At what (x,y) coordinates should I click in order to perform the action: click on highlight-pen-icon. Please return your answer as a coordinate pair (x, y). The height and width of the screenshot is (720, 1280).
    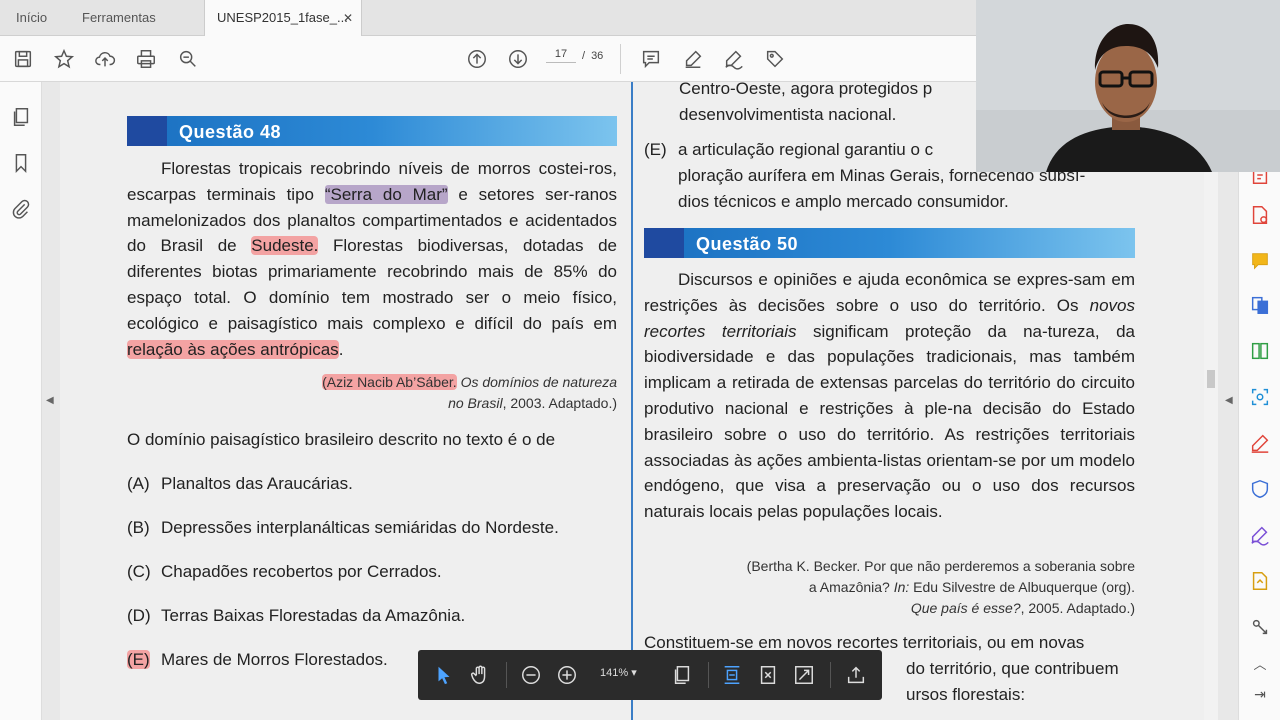
    Looking at the image, I should click on (693, 59).